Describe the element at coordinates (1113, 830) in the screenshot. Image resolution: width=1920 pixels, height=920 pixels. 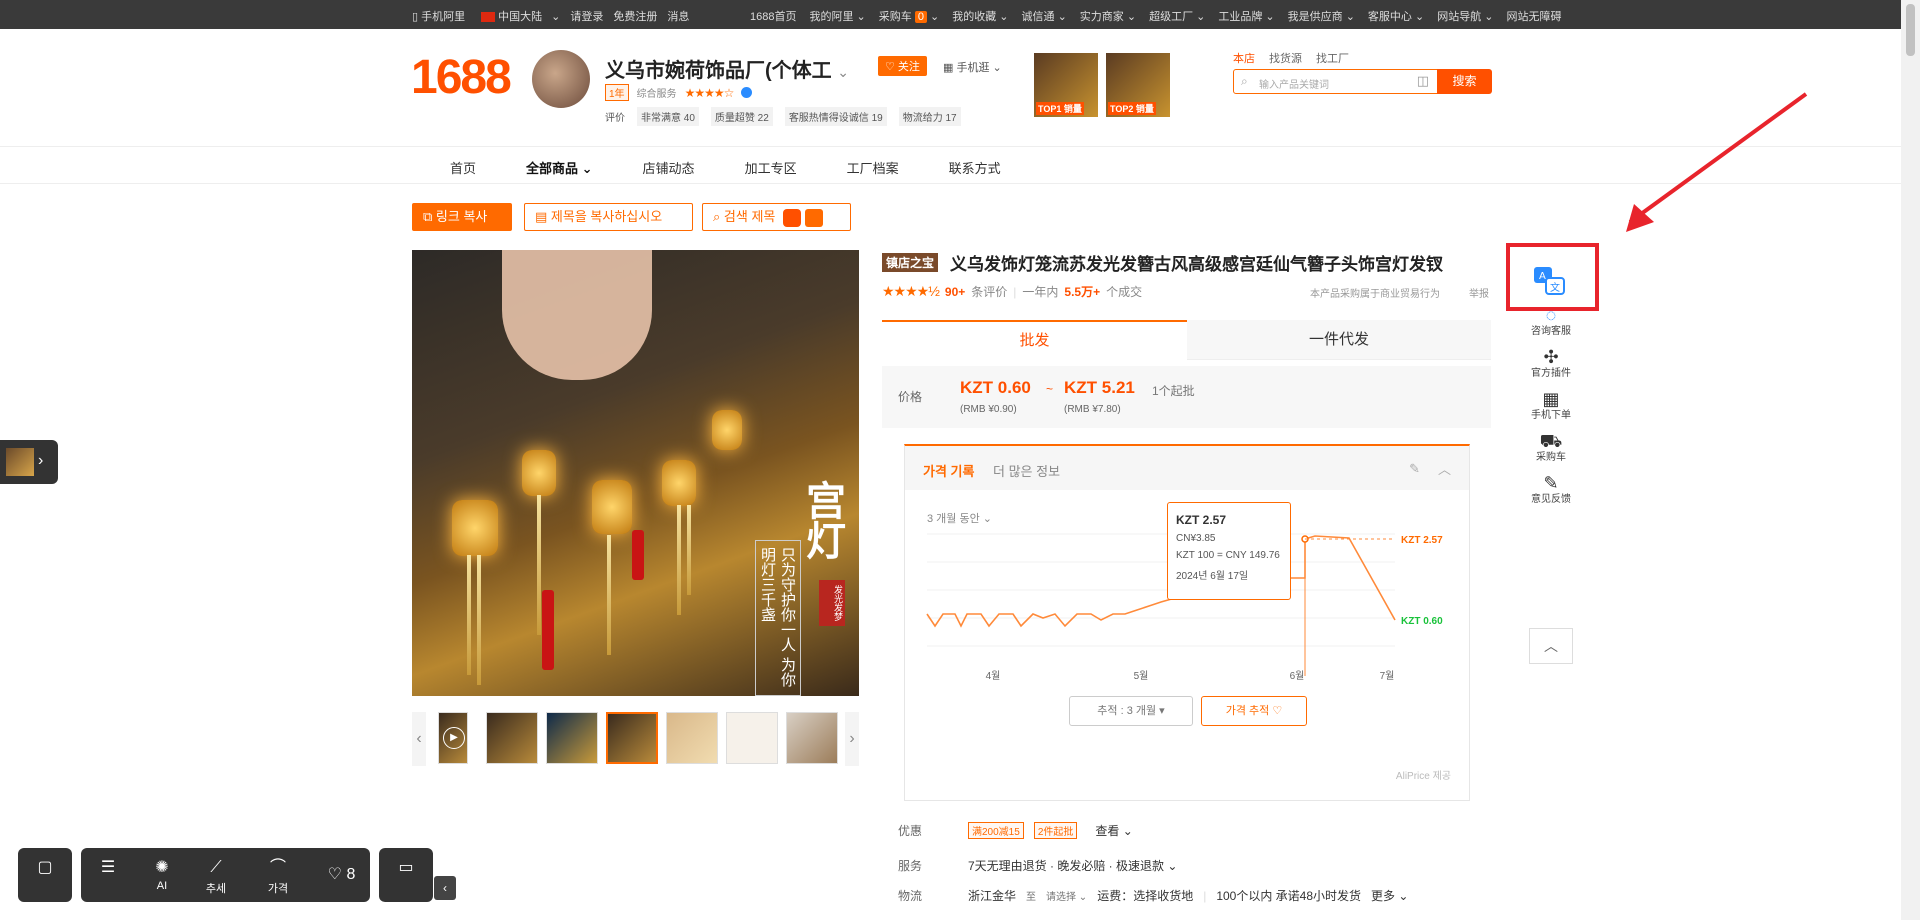
I see `view-coupons-link: 查看 ⌄` at that location.